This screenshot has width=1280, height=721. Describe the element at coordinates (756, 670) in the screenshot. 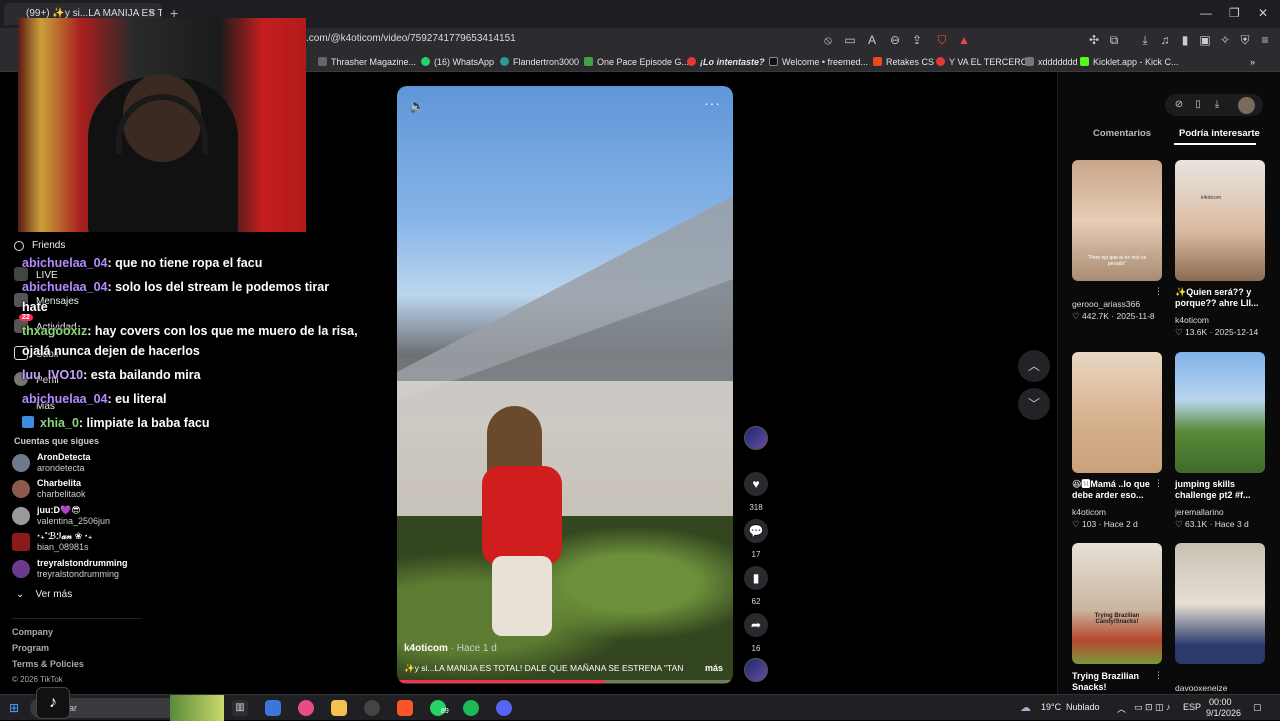

I see `music-disc-icon` at that location.